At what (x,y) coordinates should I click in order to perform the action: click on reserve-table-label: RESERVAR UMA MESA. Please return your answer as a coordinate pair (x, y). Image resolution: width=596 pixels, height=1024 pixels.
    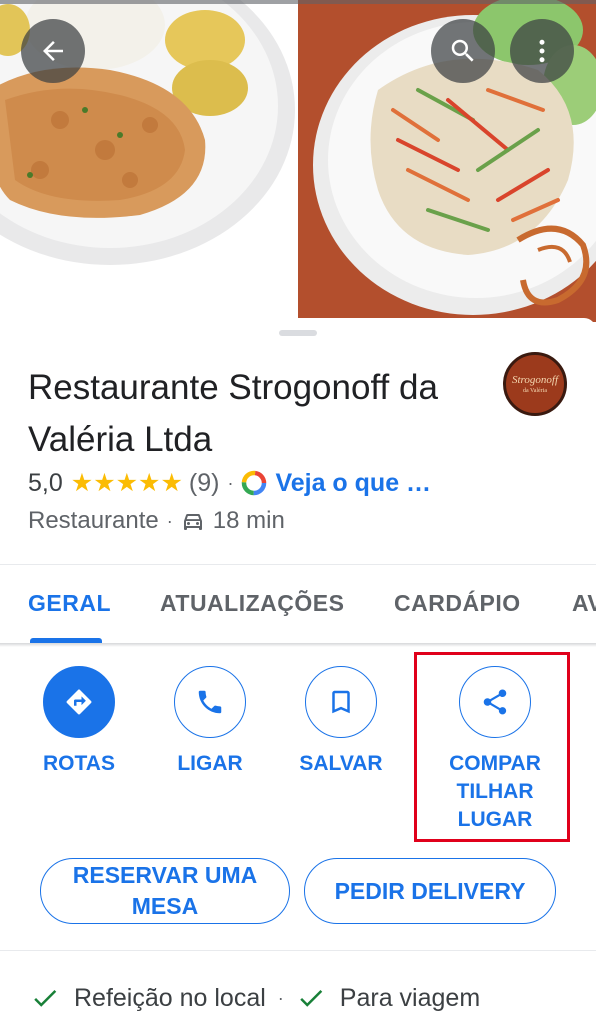
    Looking at the image, I should click on (165, 890).